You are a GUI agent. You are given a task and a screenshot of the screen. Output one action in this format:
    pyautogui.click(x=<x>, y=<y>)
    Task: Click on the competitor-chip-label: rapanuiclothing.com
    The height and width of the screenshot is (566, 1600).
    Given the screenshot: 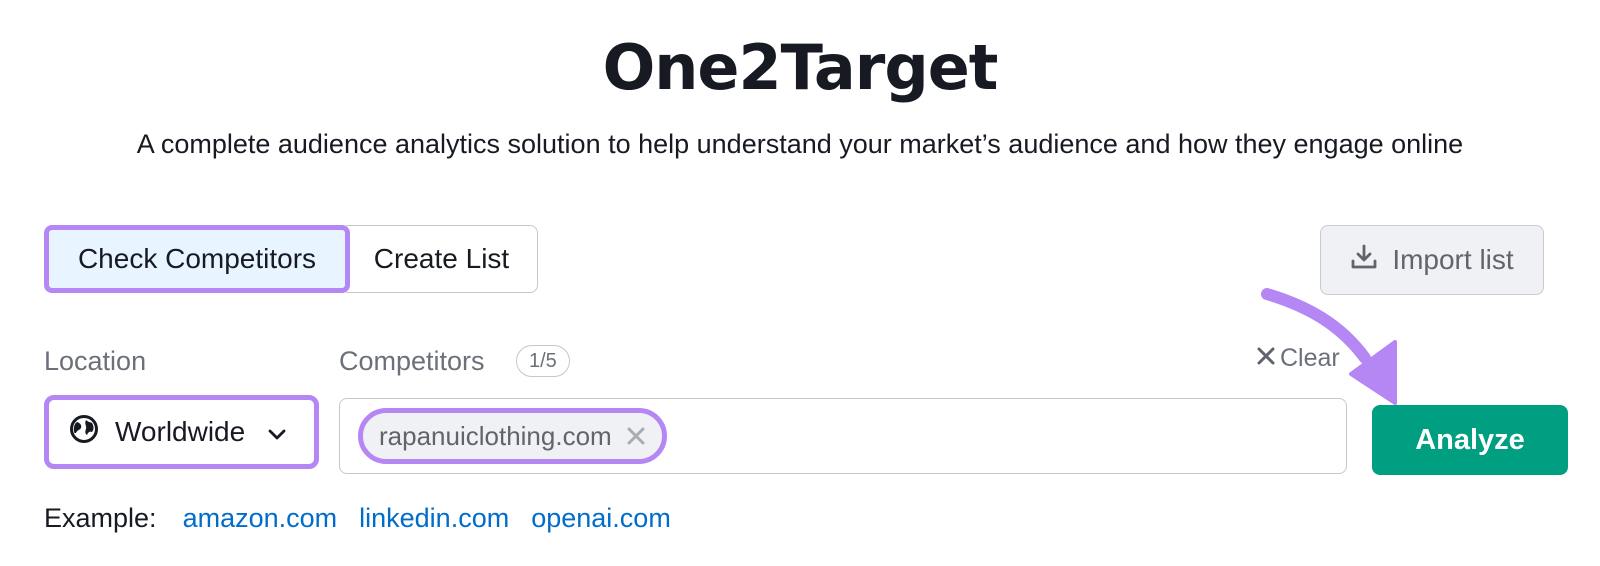 What is the action you would take?
    pyautogui.click(x=495, y=435)
    